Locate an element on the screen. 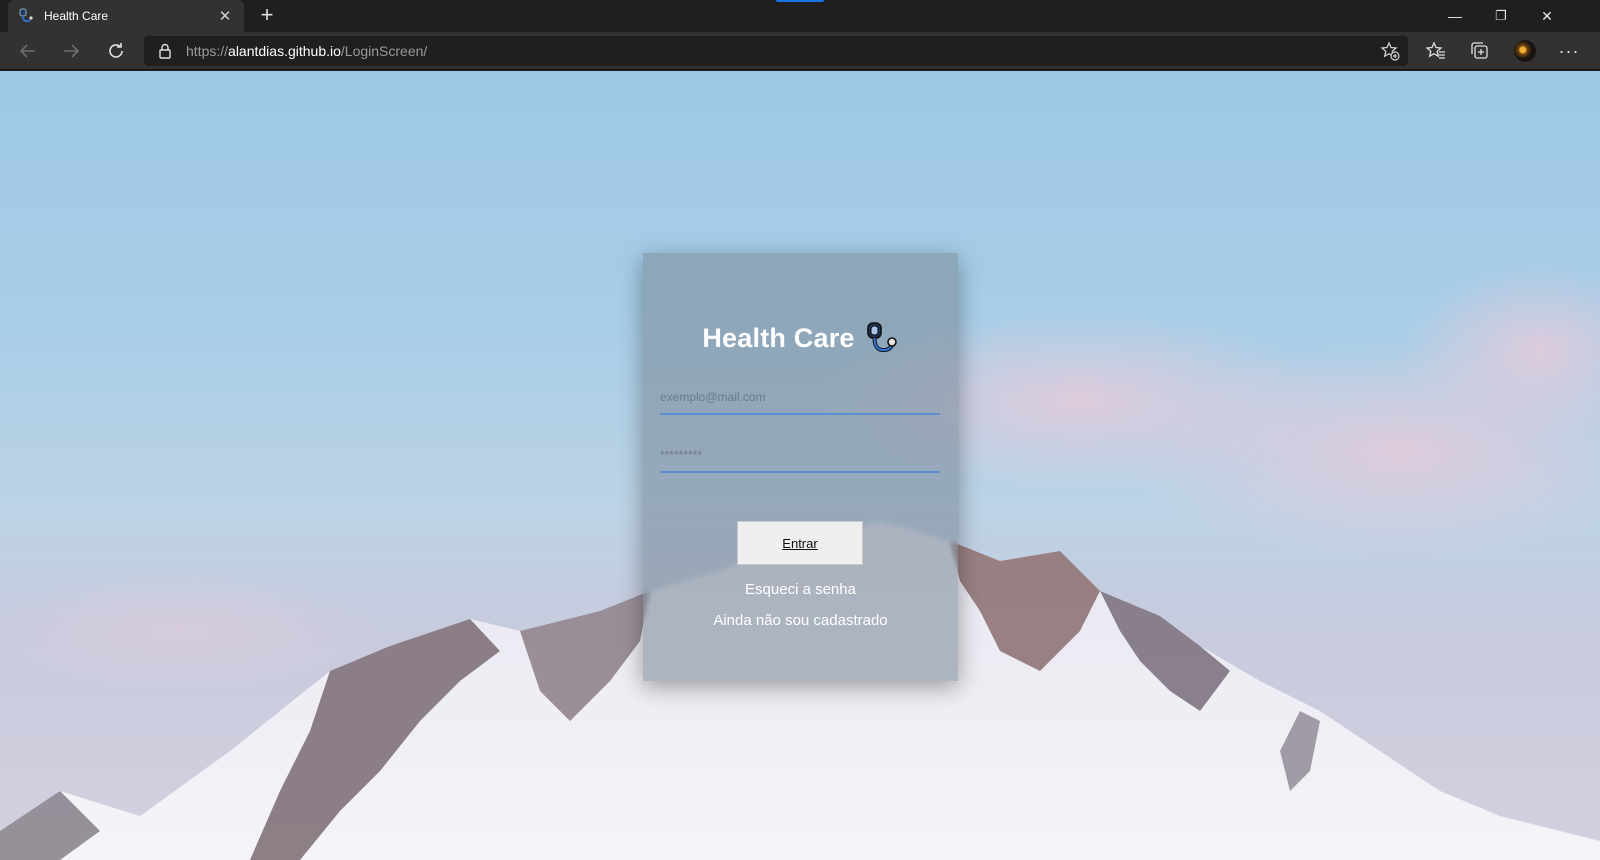 Image resolution: width=1600 pixels, height=860 pixels. refresh-icon is located at coordinates (116, 50).